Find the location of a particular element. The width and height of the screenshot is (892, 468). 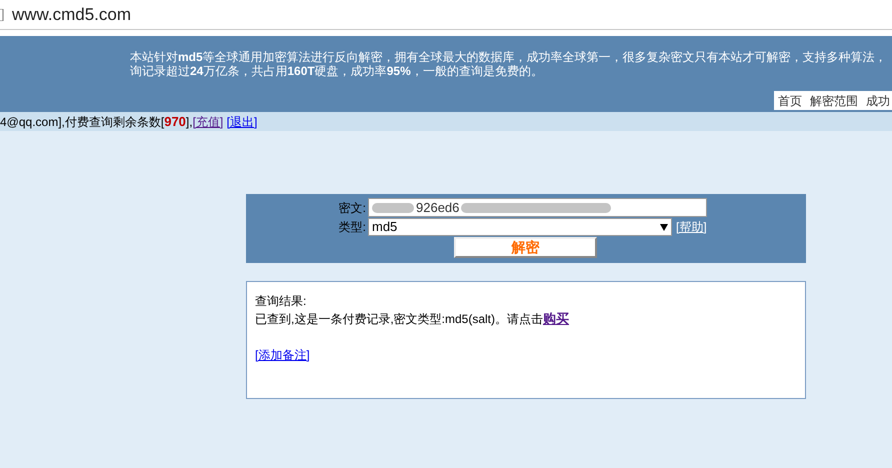

cipher-input: 926ed6 is located at coordinates (537, 207).